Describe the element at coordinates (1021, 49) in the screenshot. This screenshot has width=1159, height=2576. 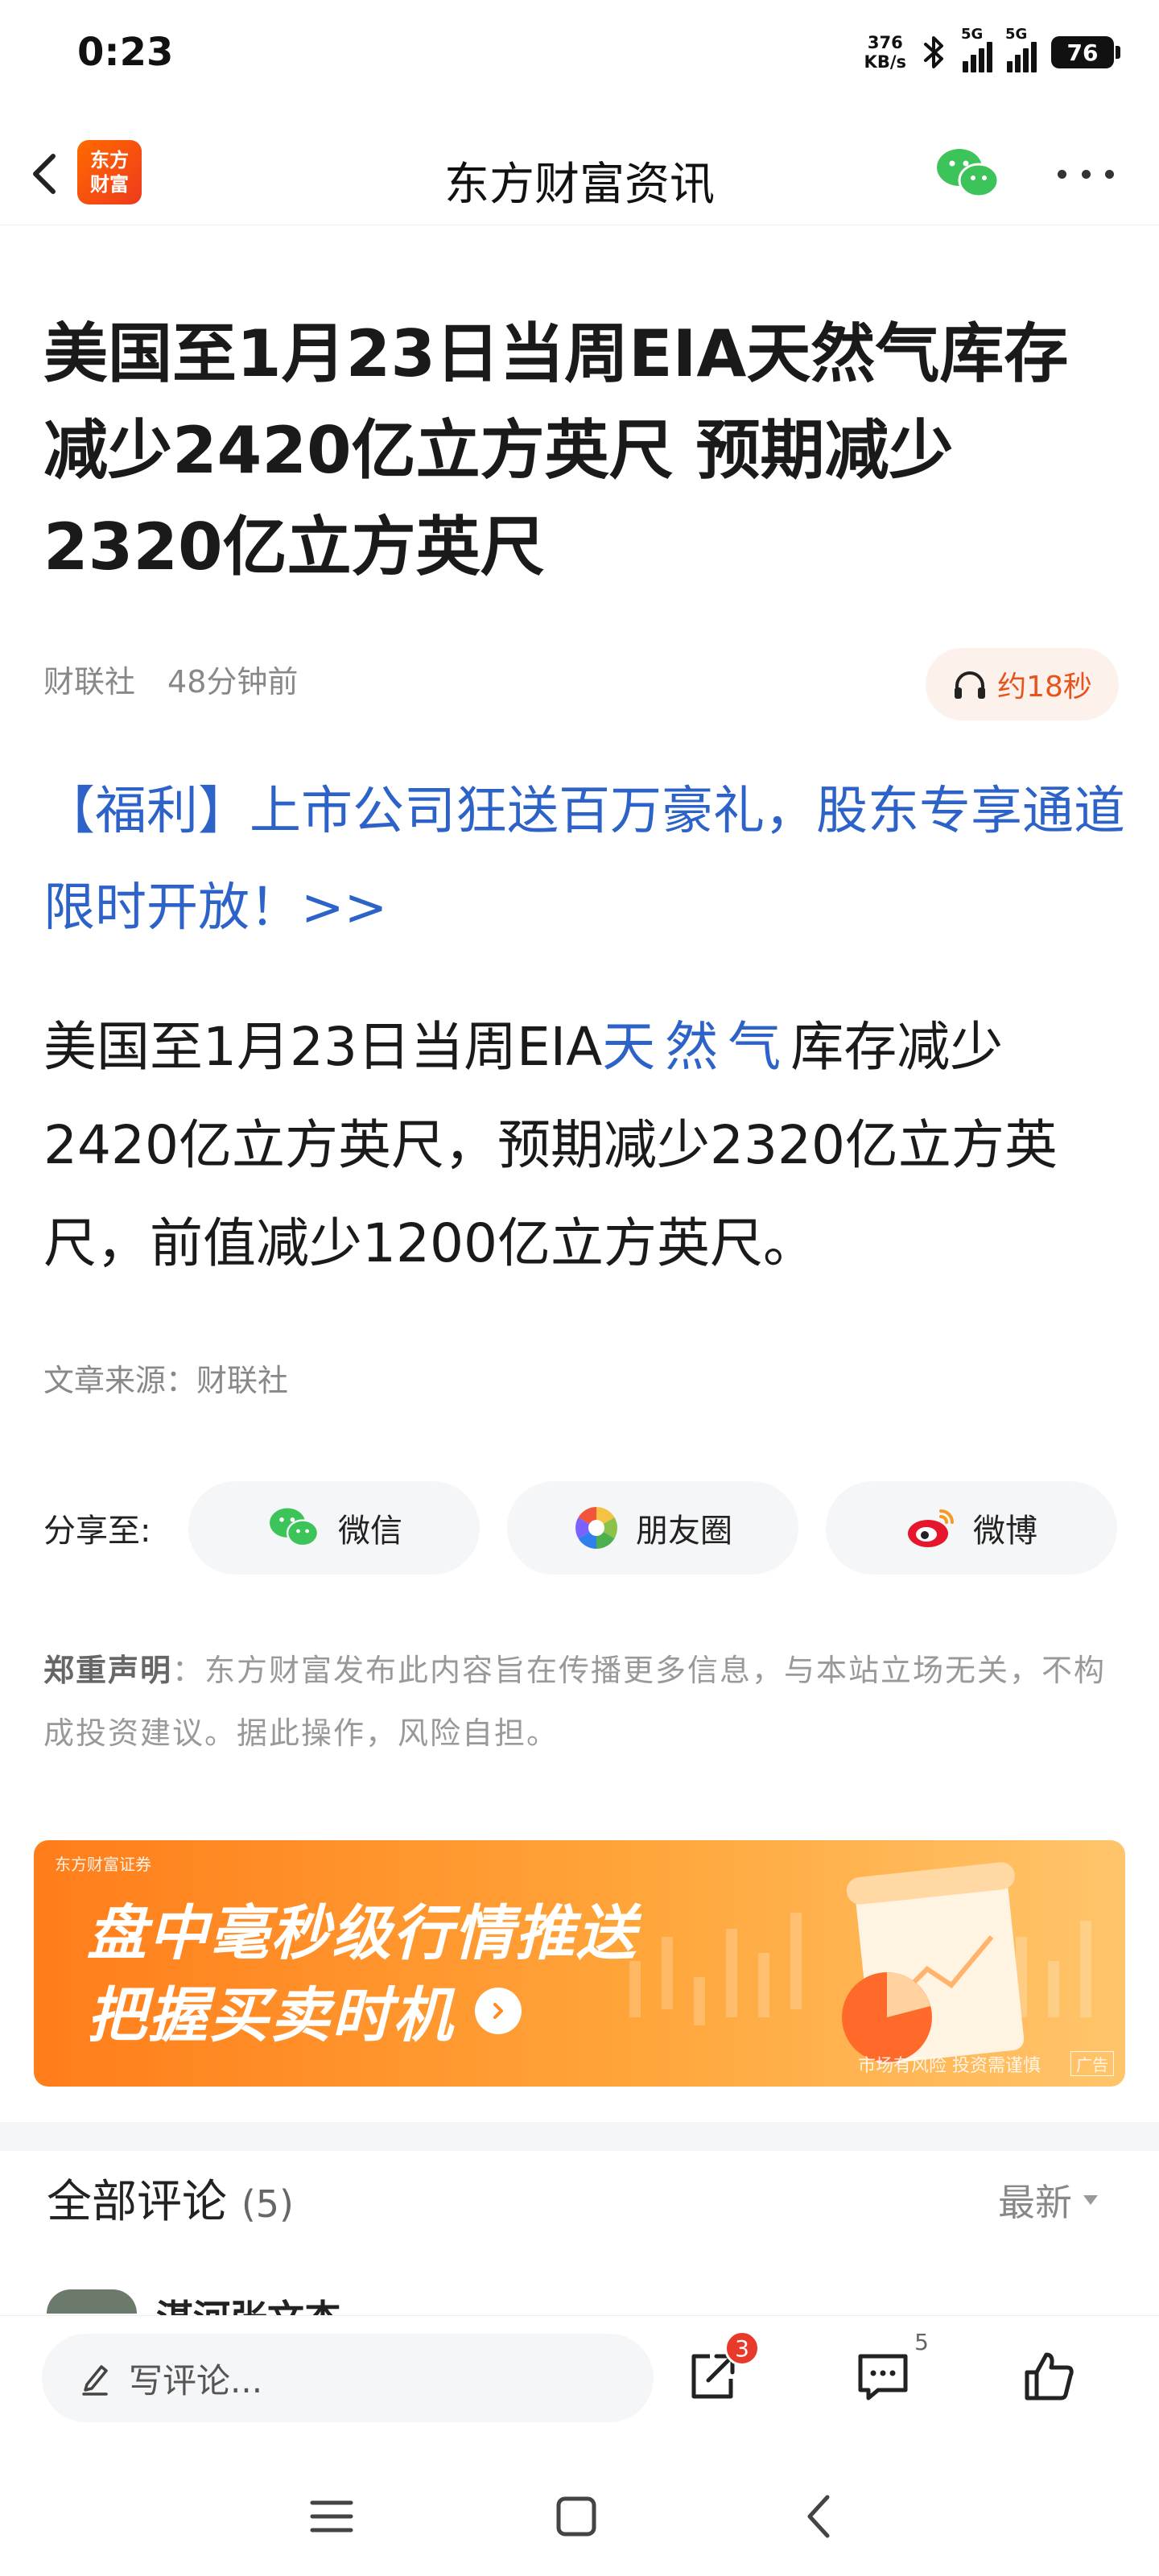
I see `signal-sim2-icon: 5G` at that location.